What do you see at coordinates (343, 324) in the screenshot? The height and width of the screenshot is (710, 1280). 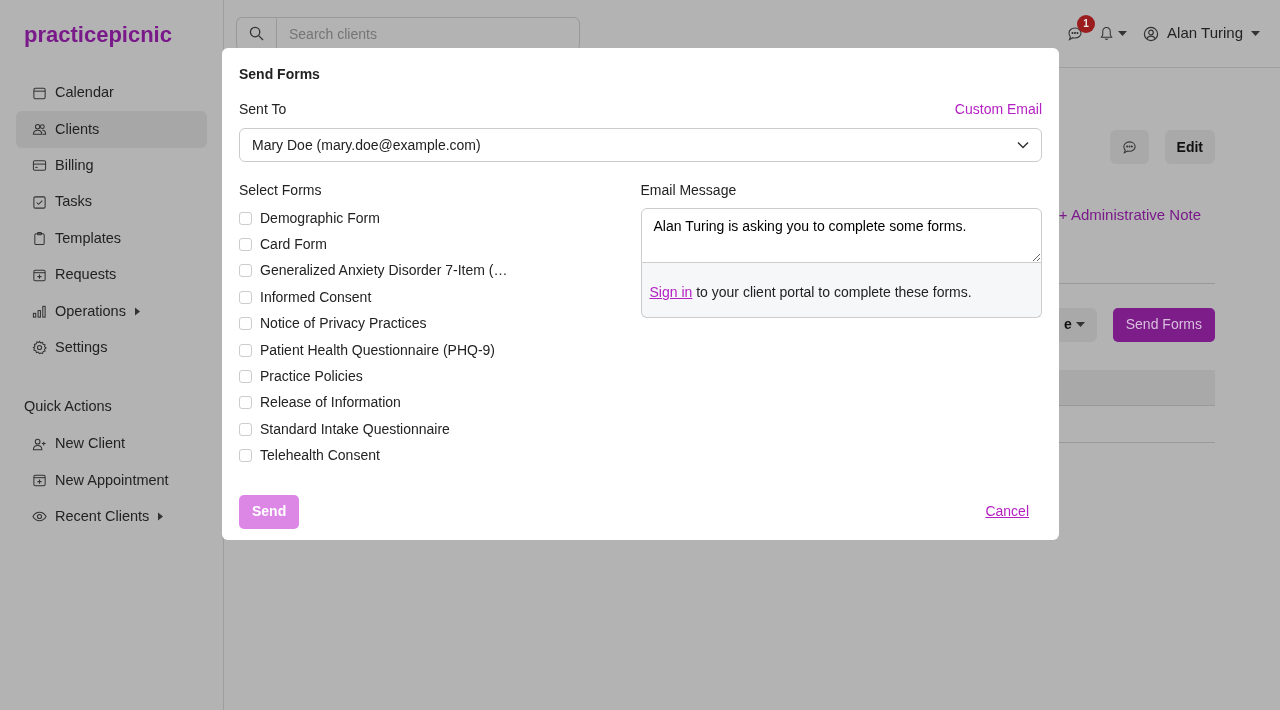 I see `form-label: Notice of Privacy Practices` at bounding box center [343, 324].